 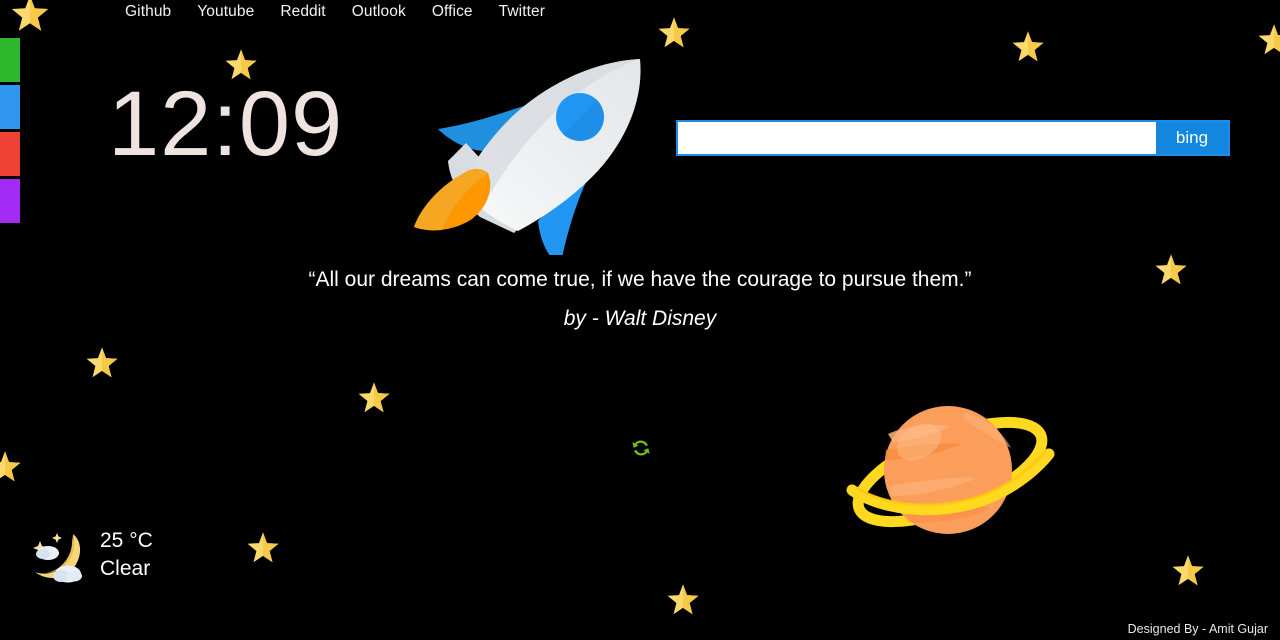 What do you see at coordinates (1192, 138) in the screenshot?
I see `bing-search-button: bing` at bounding box center [1192, 138].